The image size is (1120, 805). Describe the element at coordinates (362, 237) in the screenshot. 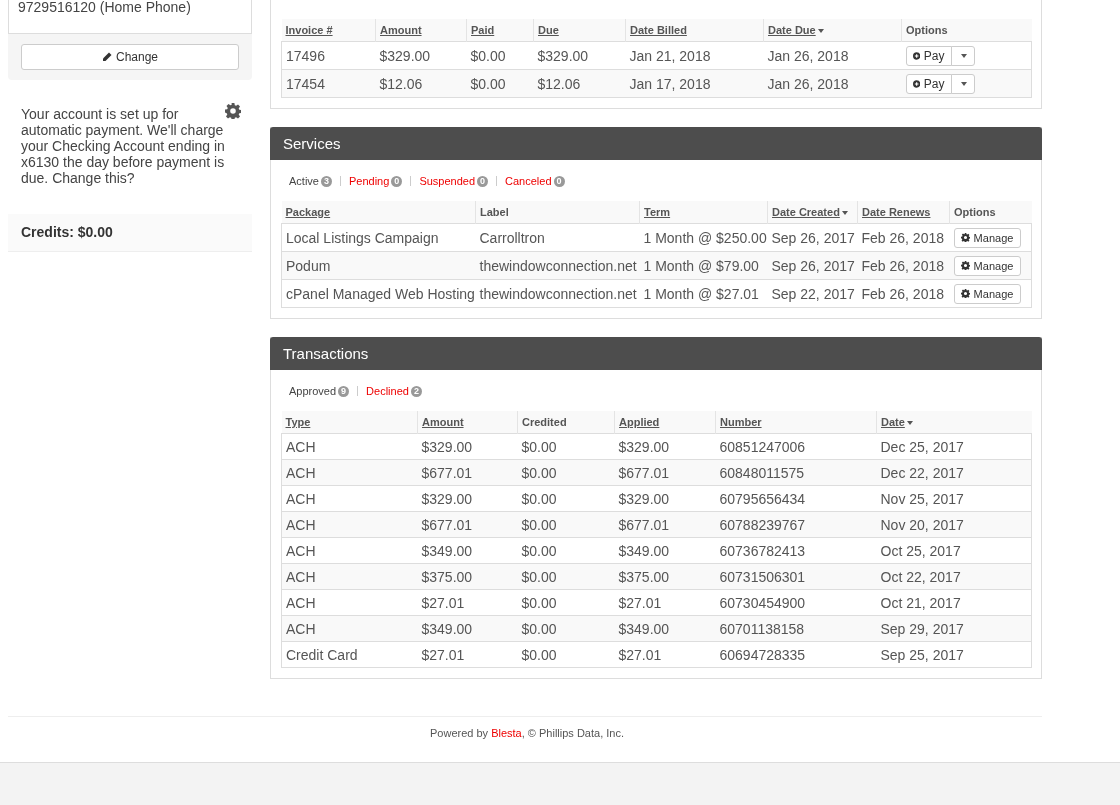

I see `table-cell: Local Listings Campaign` at that location.